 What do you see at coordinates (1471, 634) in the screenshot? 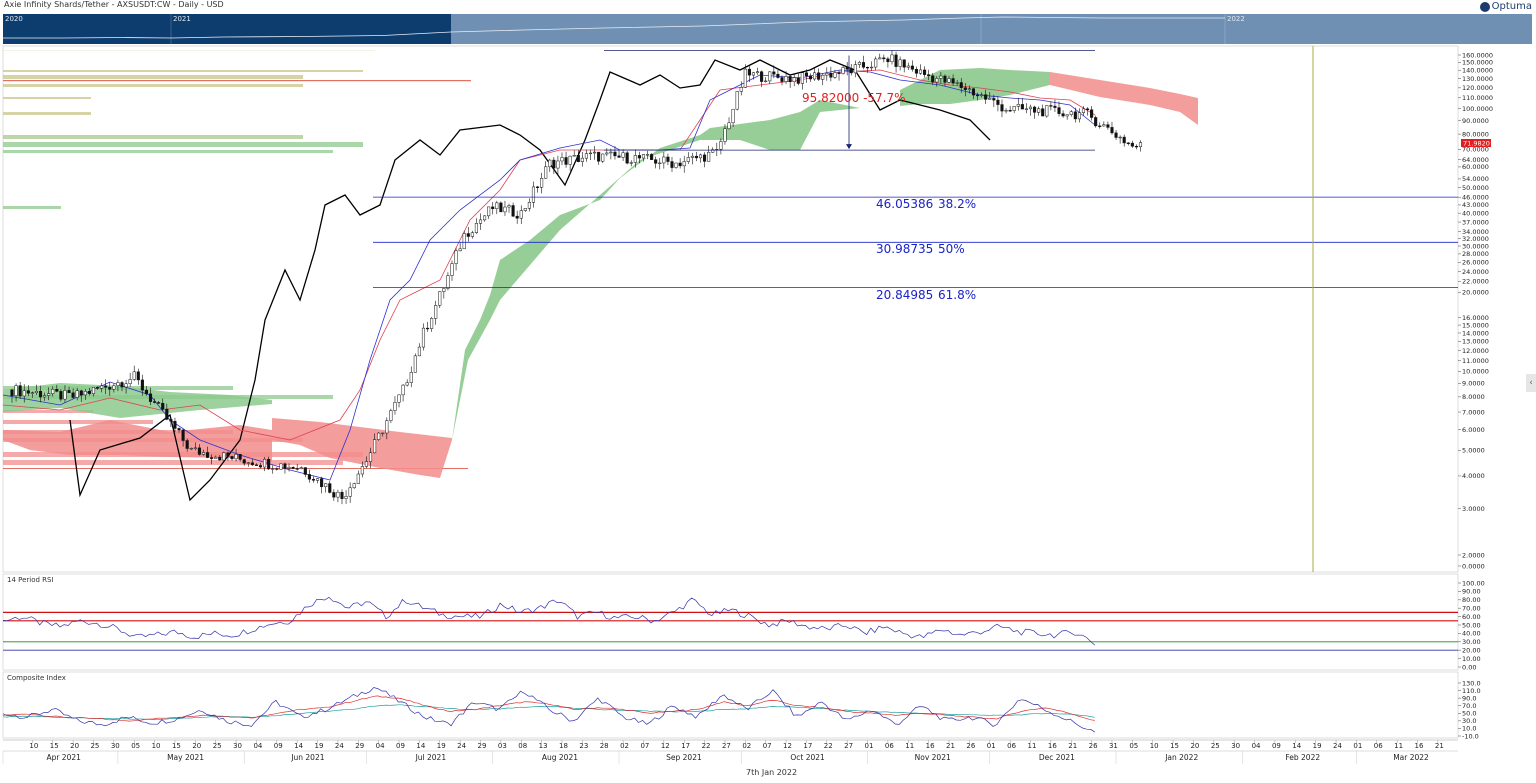
I see `rsi-axis-label: 40.00` at bounding box center [1471, 634].